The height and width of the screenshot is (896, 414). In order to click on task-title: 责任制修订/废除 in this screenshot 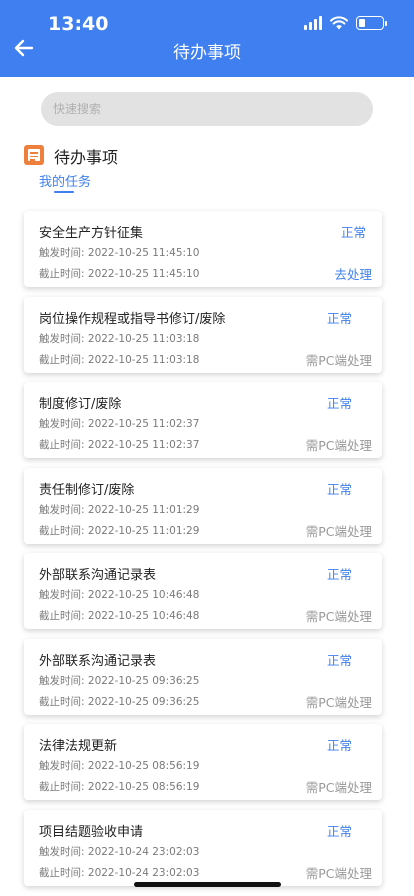, I will do `click(87, 490)`.